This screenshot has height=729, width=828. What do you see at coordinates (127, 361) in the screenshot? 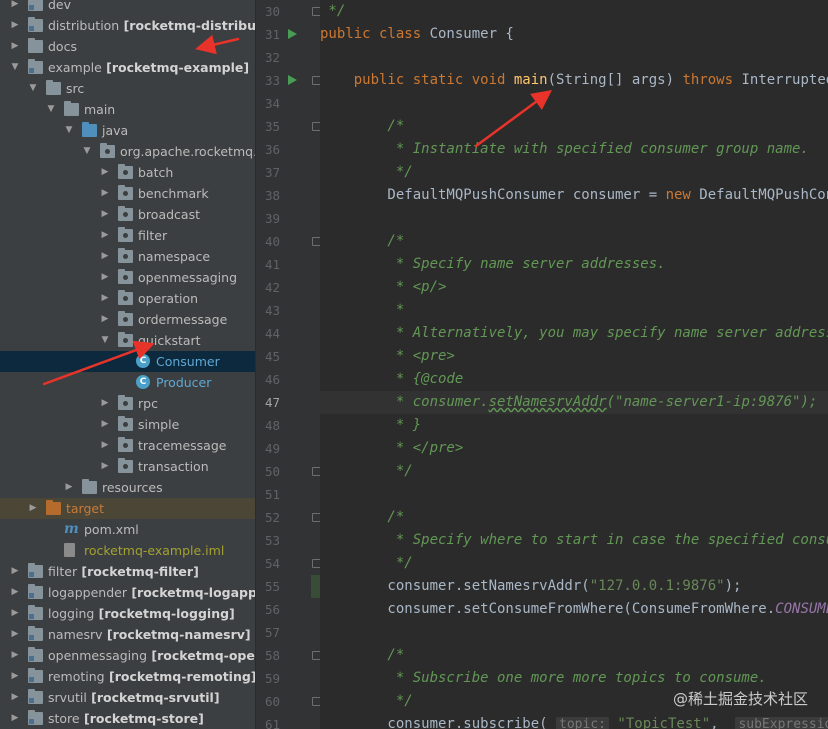
I see `tree-node-consumer: C Consumer` at bounding box center [127, 361].